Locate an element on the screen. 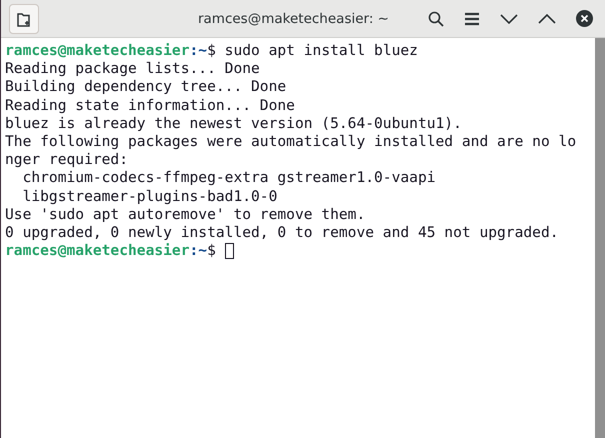 The width and height of the screenshot is (605, 438). menu-icon is located at coordinates (472, 19).